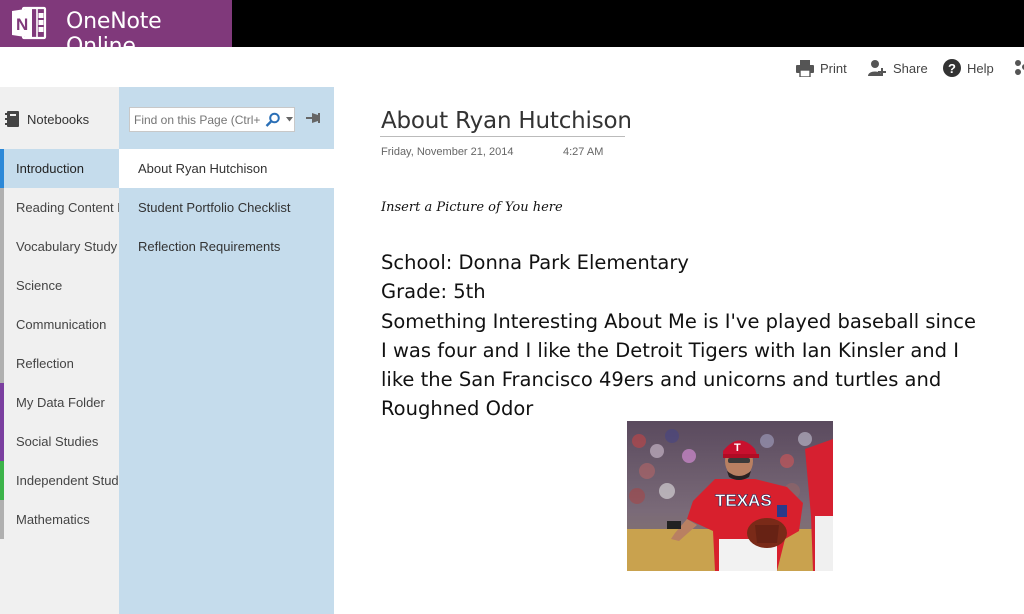  What do you see at coordinates (980, 68) in the screenshot?
I see `help-label: Help` at bounding box center [980, 68].